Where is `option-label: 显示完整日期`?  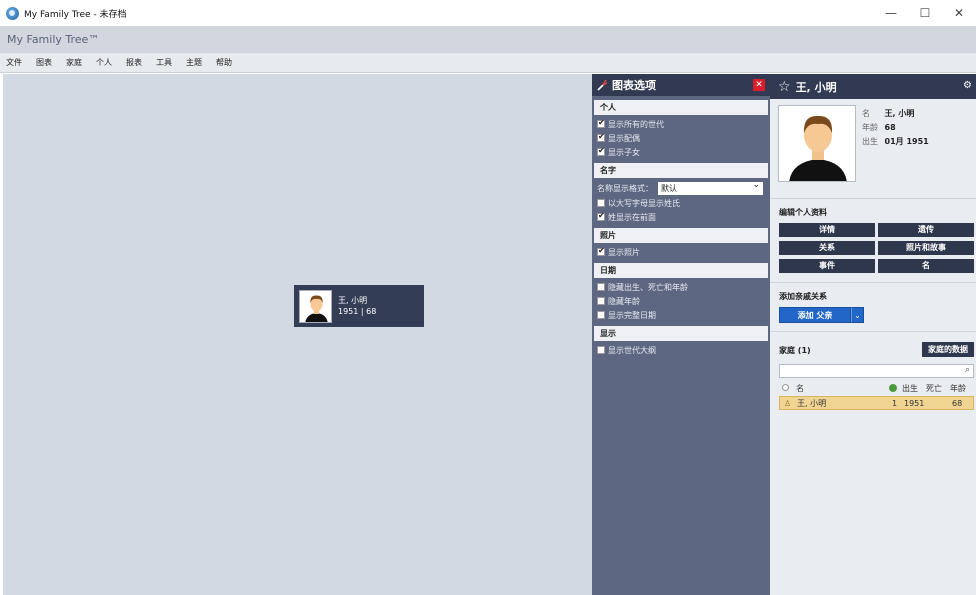
option-label: 显示完整日期 is located at coordinates (632, 315).